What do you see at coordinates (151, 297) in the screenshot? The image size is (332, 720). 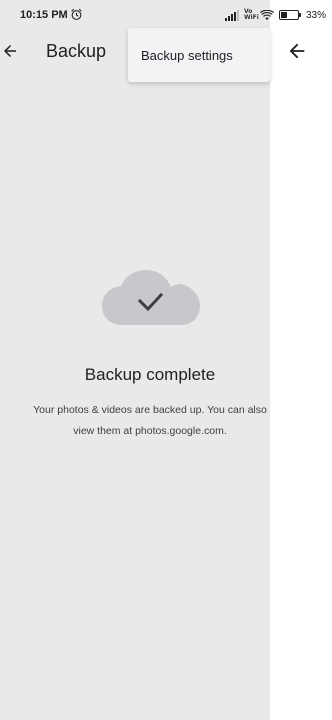 I see `cloud-done-icon` at bounding box center [151, 297].